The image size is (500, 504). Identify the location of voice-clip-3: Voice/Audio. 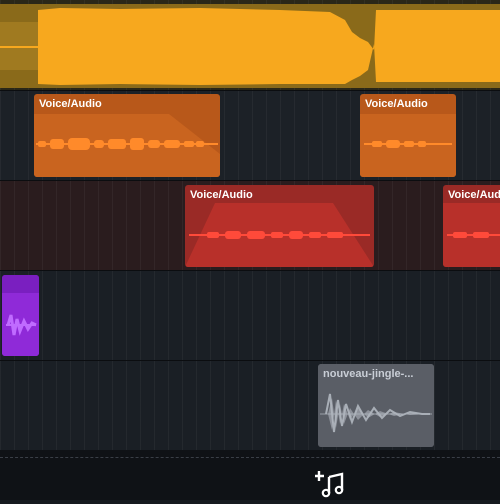
(279, 226).